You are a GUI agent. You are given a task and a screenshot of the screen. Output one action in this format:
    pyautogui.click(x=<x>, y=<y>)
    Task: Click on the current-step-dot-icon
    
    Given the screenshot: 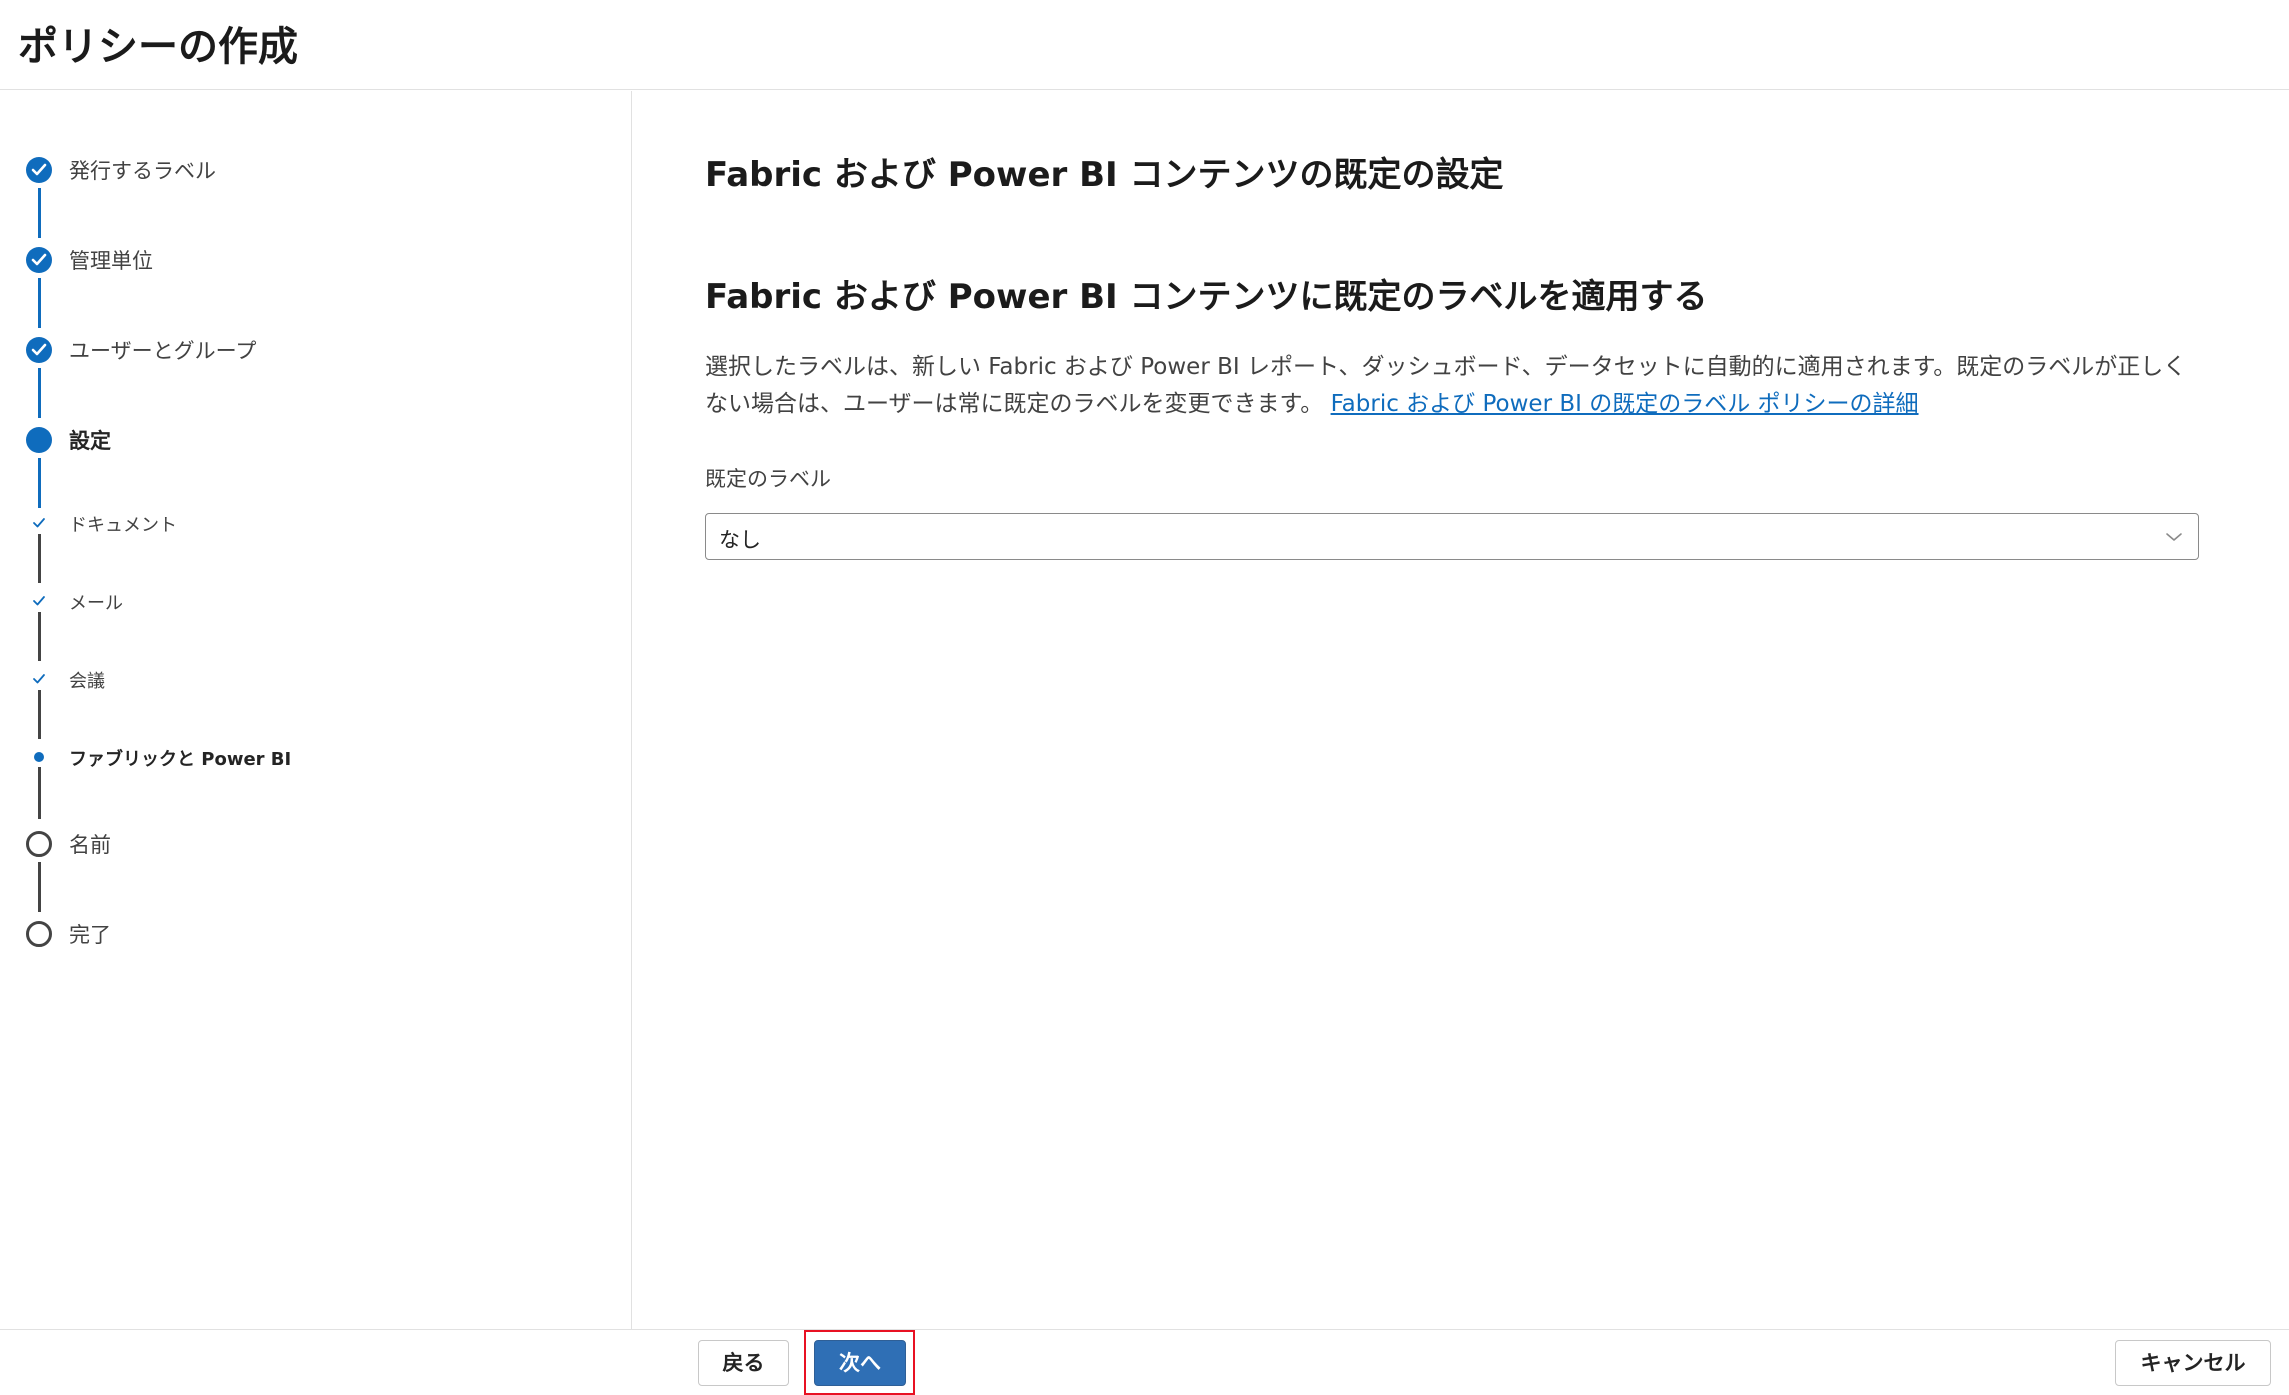 What is the action you would take?
    pyautogui.click(x=39, y=440)
    